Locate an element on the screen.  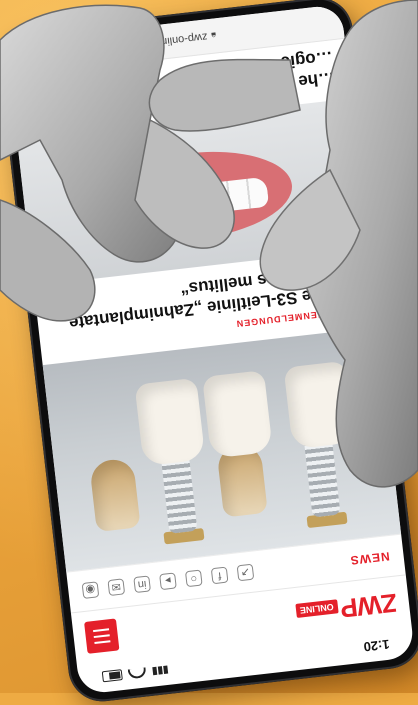
signal-icon: ▮▮▮ is located at coordinates (160, 671).